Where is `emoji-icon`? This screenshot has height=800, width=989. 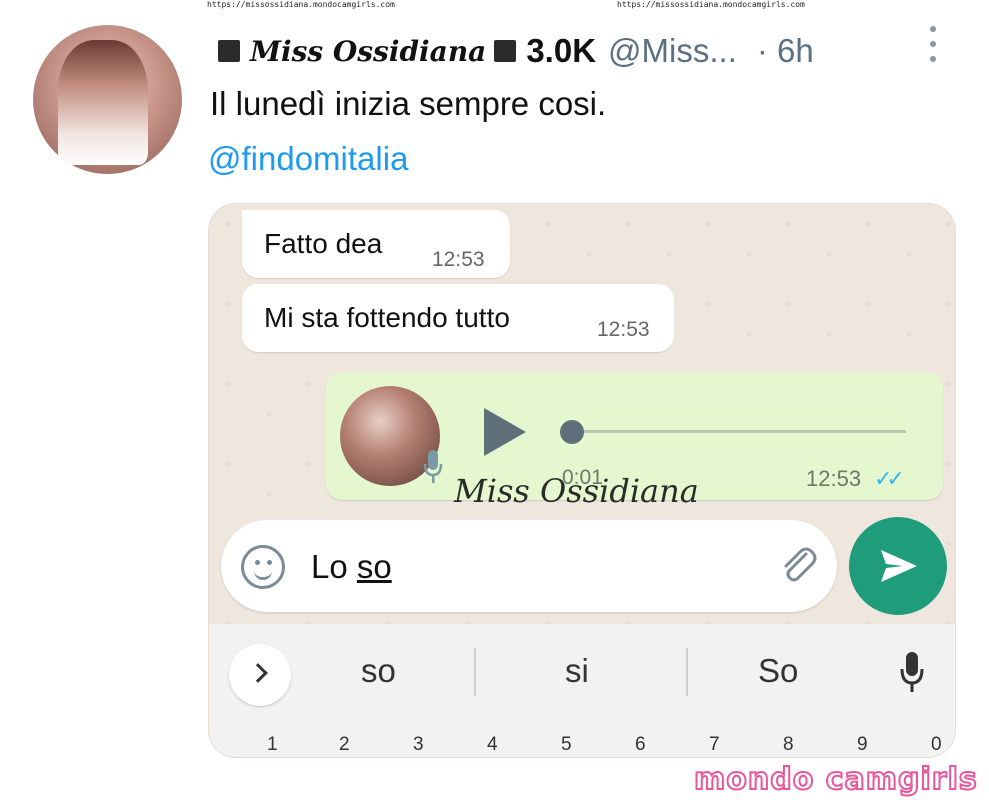
emoji-icon is located at coordinates (263, 567).